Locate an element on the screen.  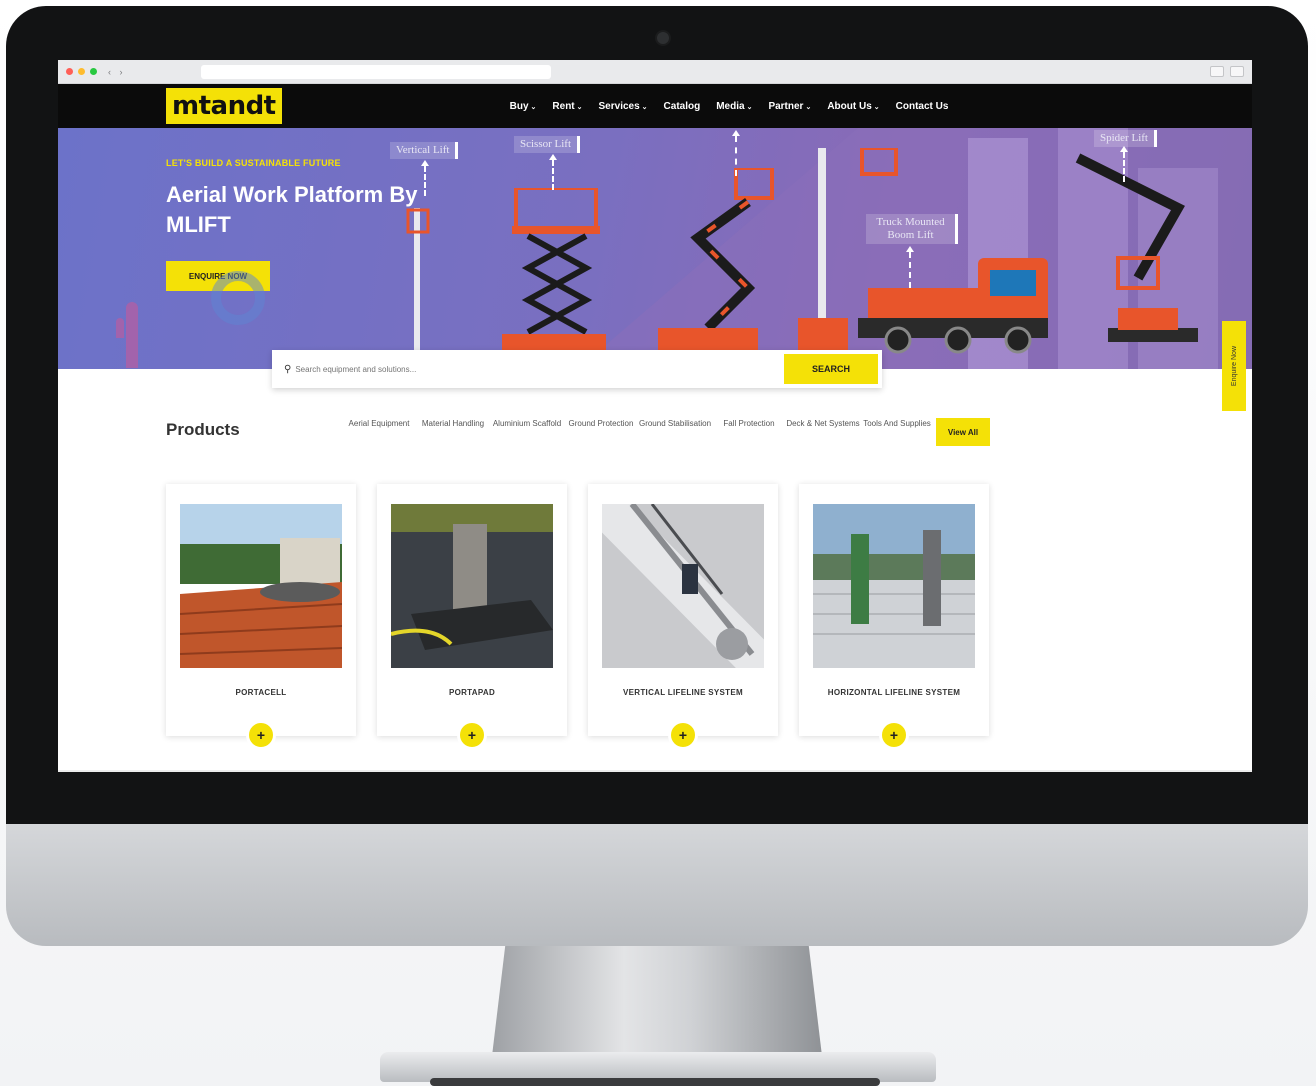
address-bar is located at coordinates (375, 71).